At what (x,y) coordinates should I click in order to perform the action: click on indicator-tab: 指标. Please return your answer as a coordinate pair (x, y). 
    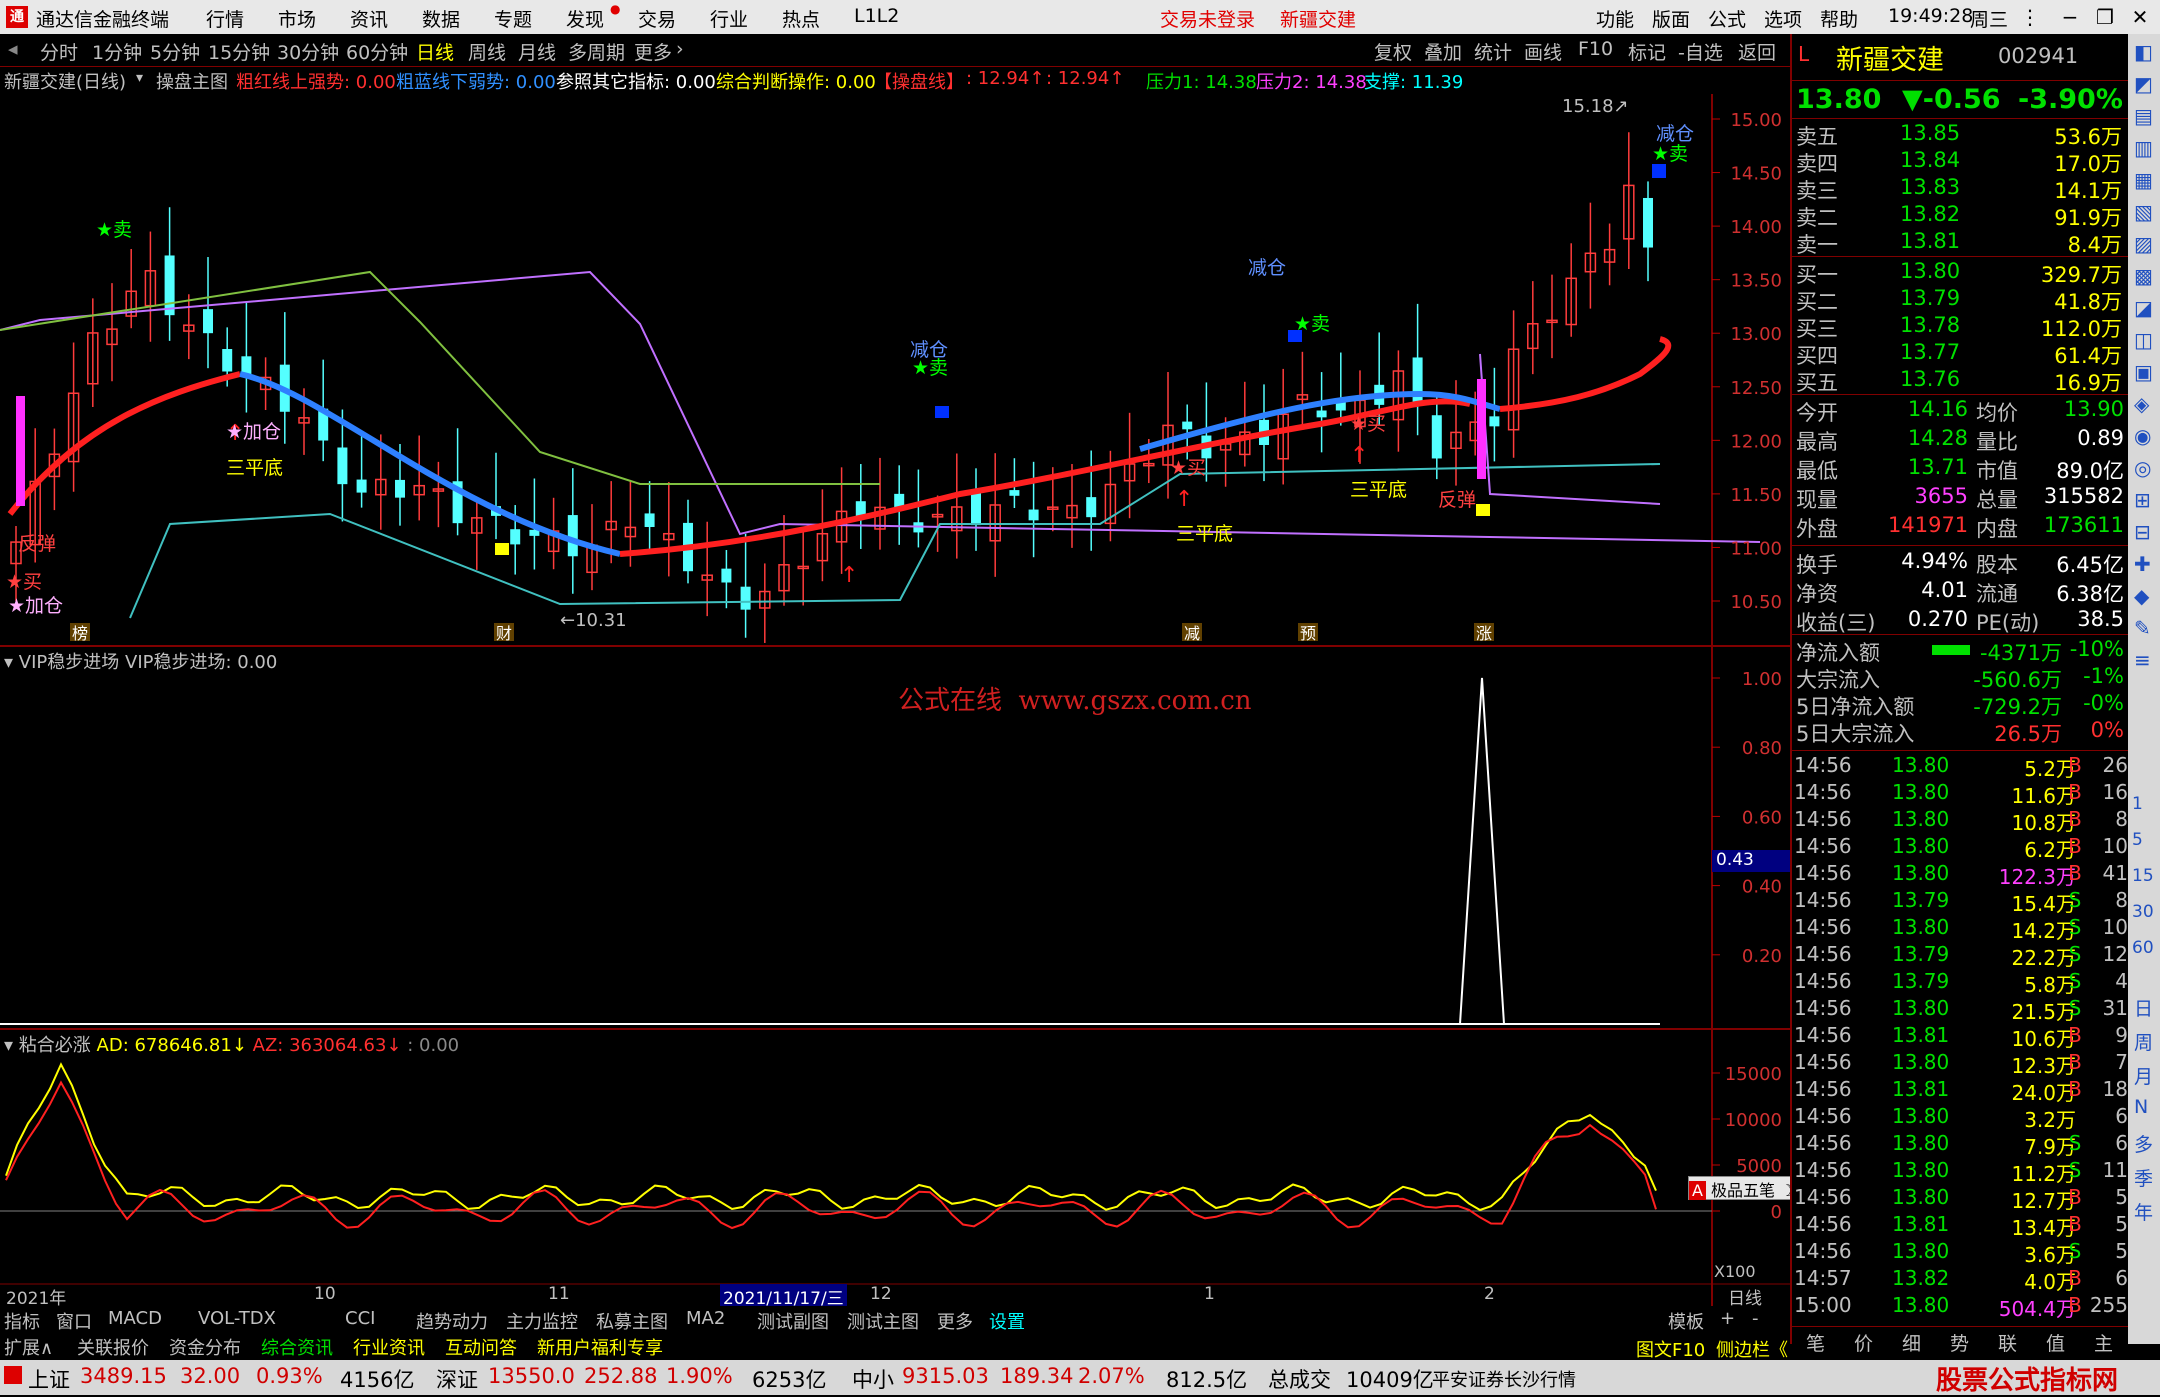
    Looking at the image, I should click on (22, 1321).